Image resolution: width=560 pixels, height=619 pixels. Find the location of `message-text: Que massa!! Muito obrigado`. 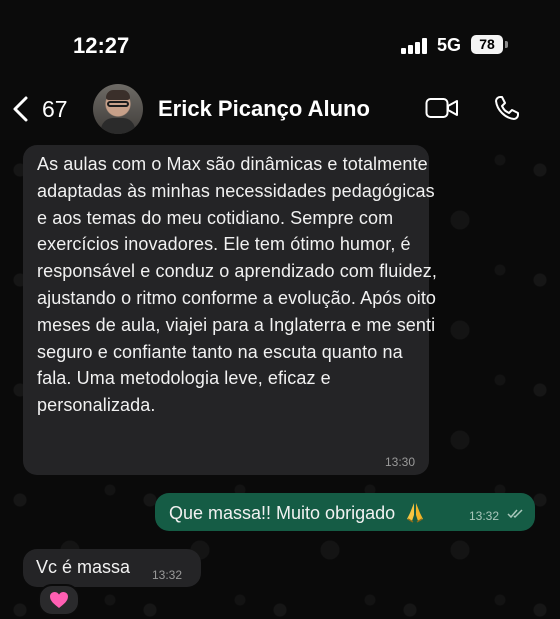

message-text: Que massa!! Muito obrigado is located at coordinates (282, 513).